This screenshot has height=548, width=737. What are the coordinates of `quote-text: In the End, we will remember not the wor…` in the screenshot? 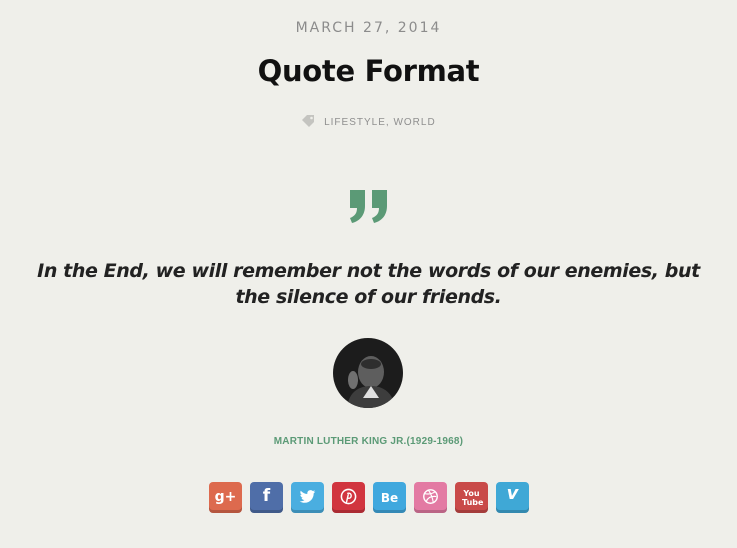 It's located at (368, 284).